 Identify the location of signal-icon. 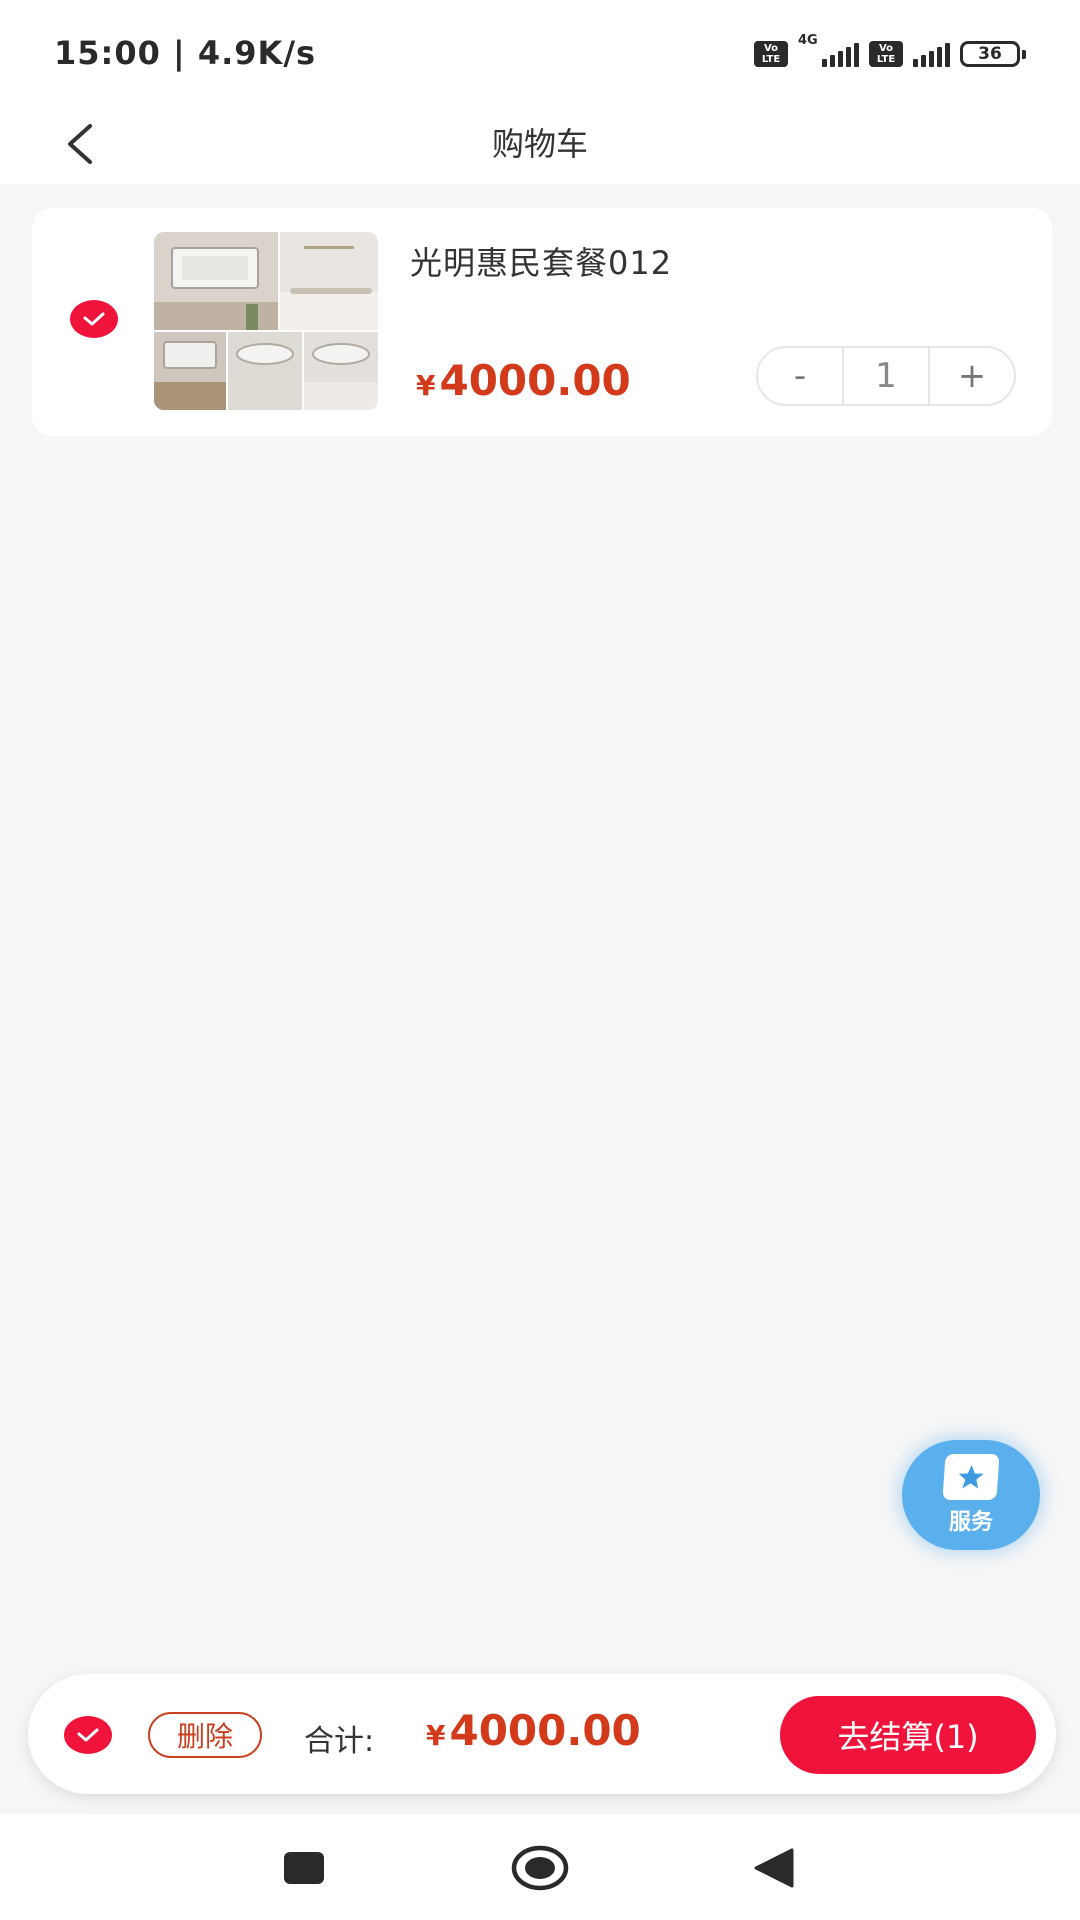
(840, 54).